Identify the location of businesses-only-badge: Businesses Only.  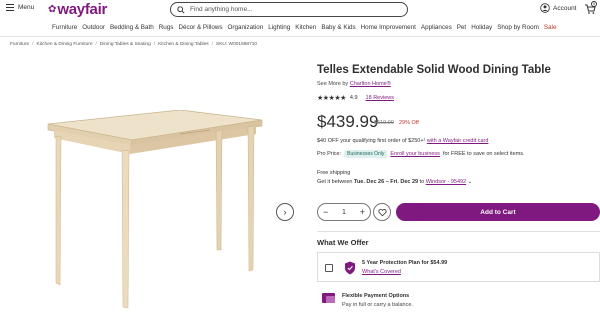
(366, 154).